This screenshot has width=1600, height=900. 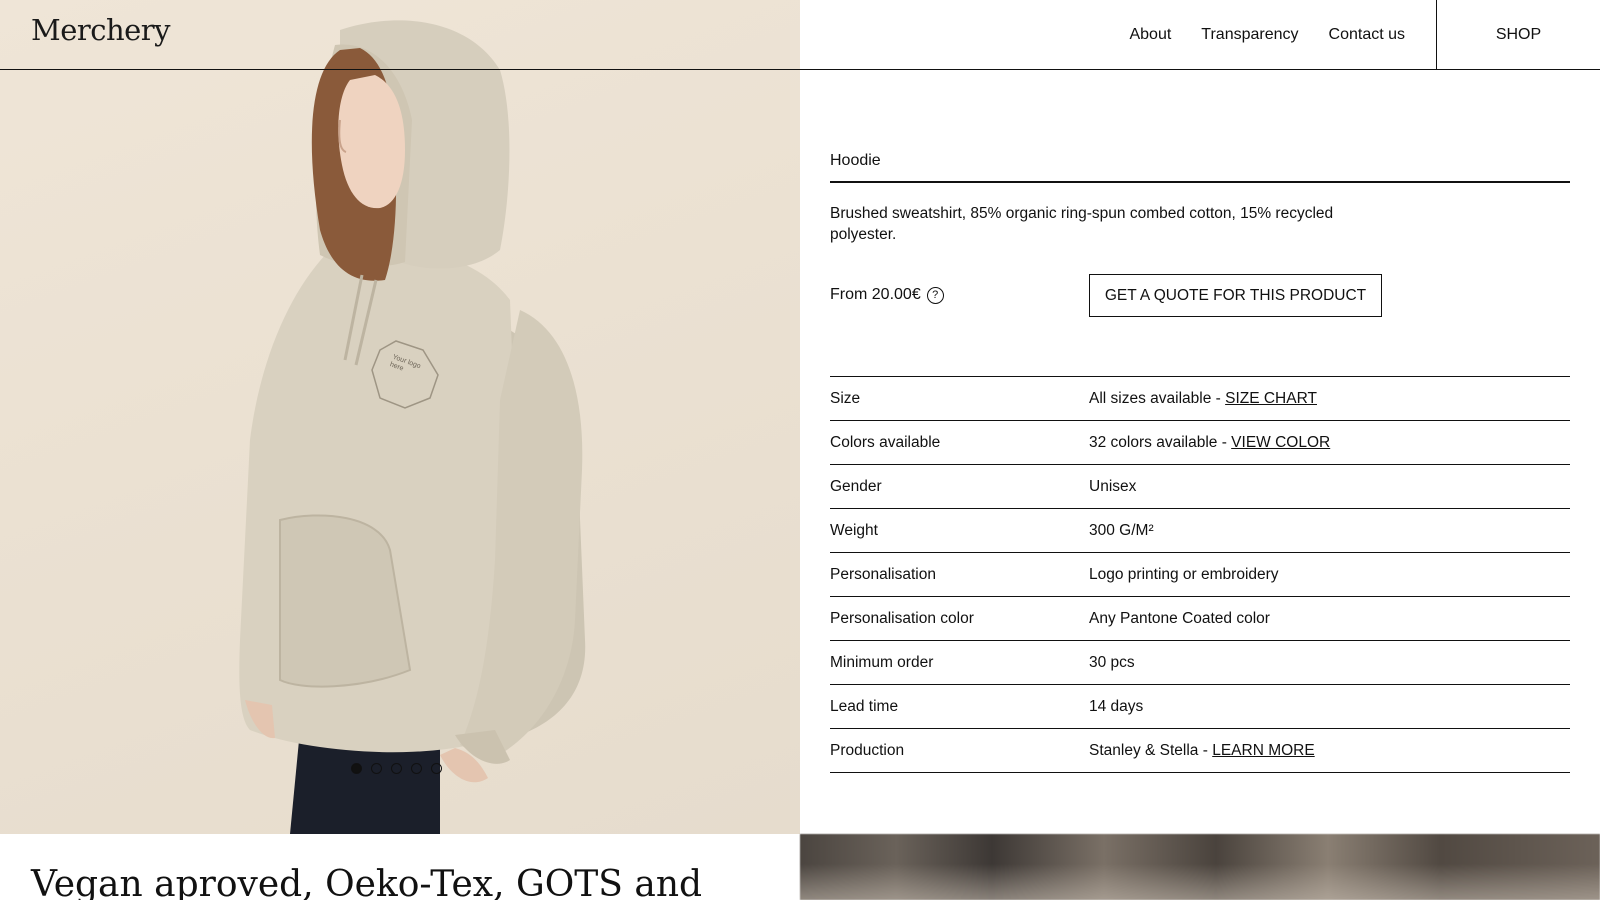 I want to click on secondary-photo, so click(x=1200, y=867).